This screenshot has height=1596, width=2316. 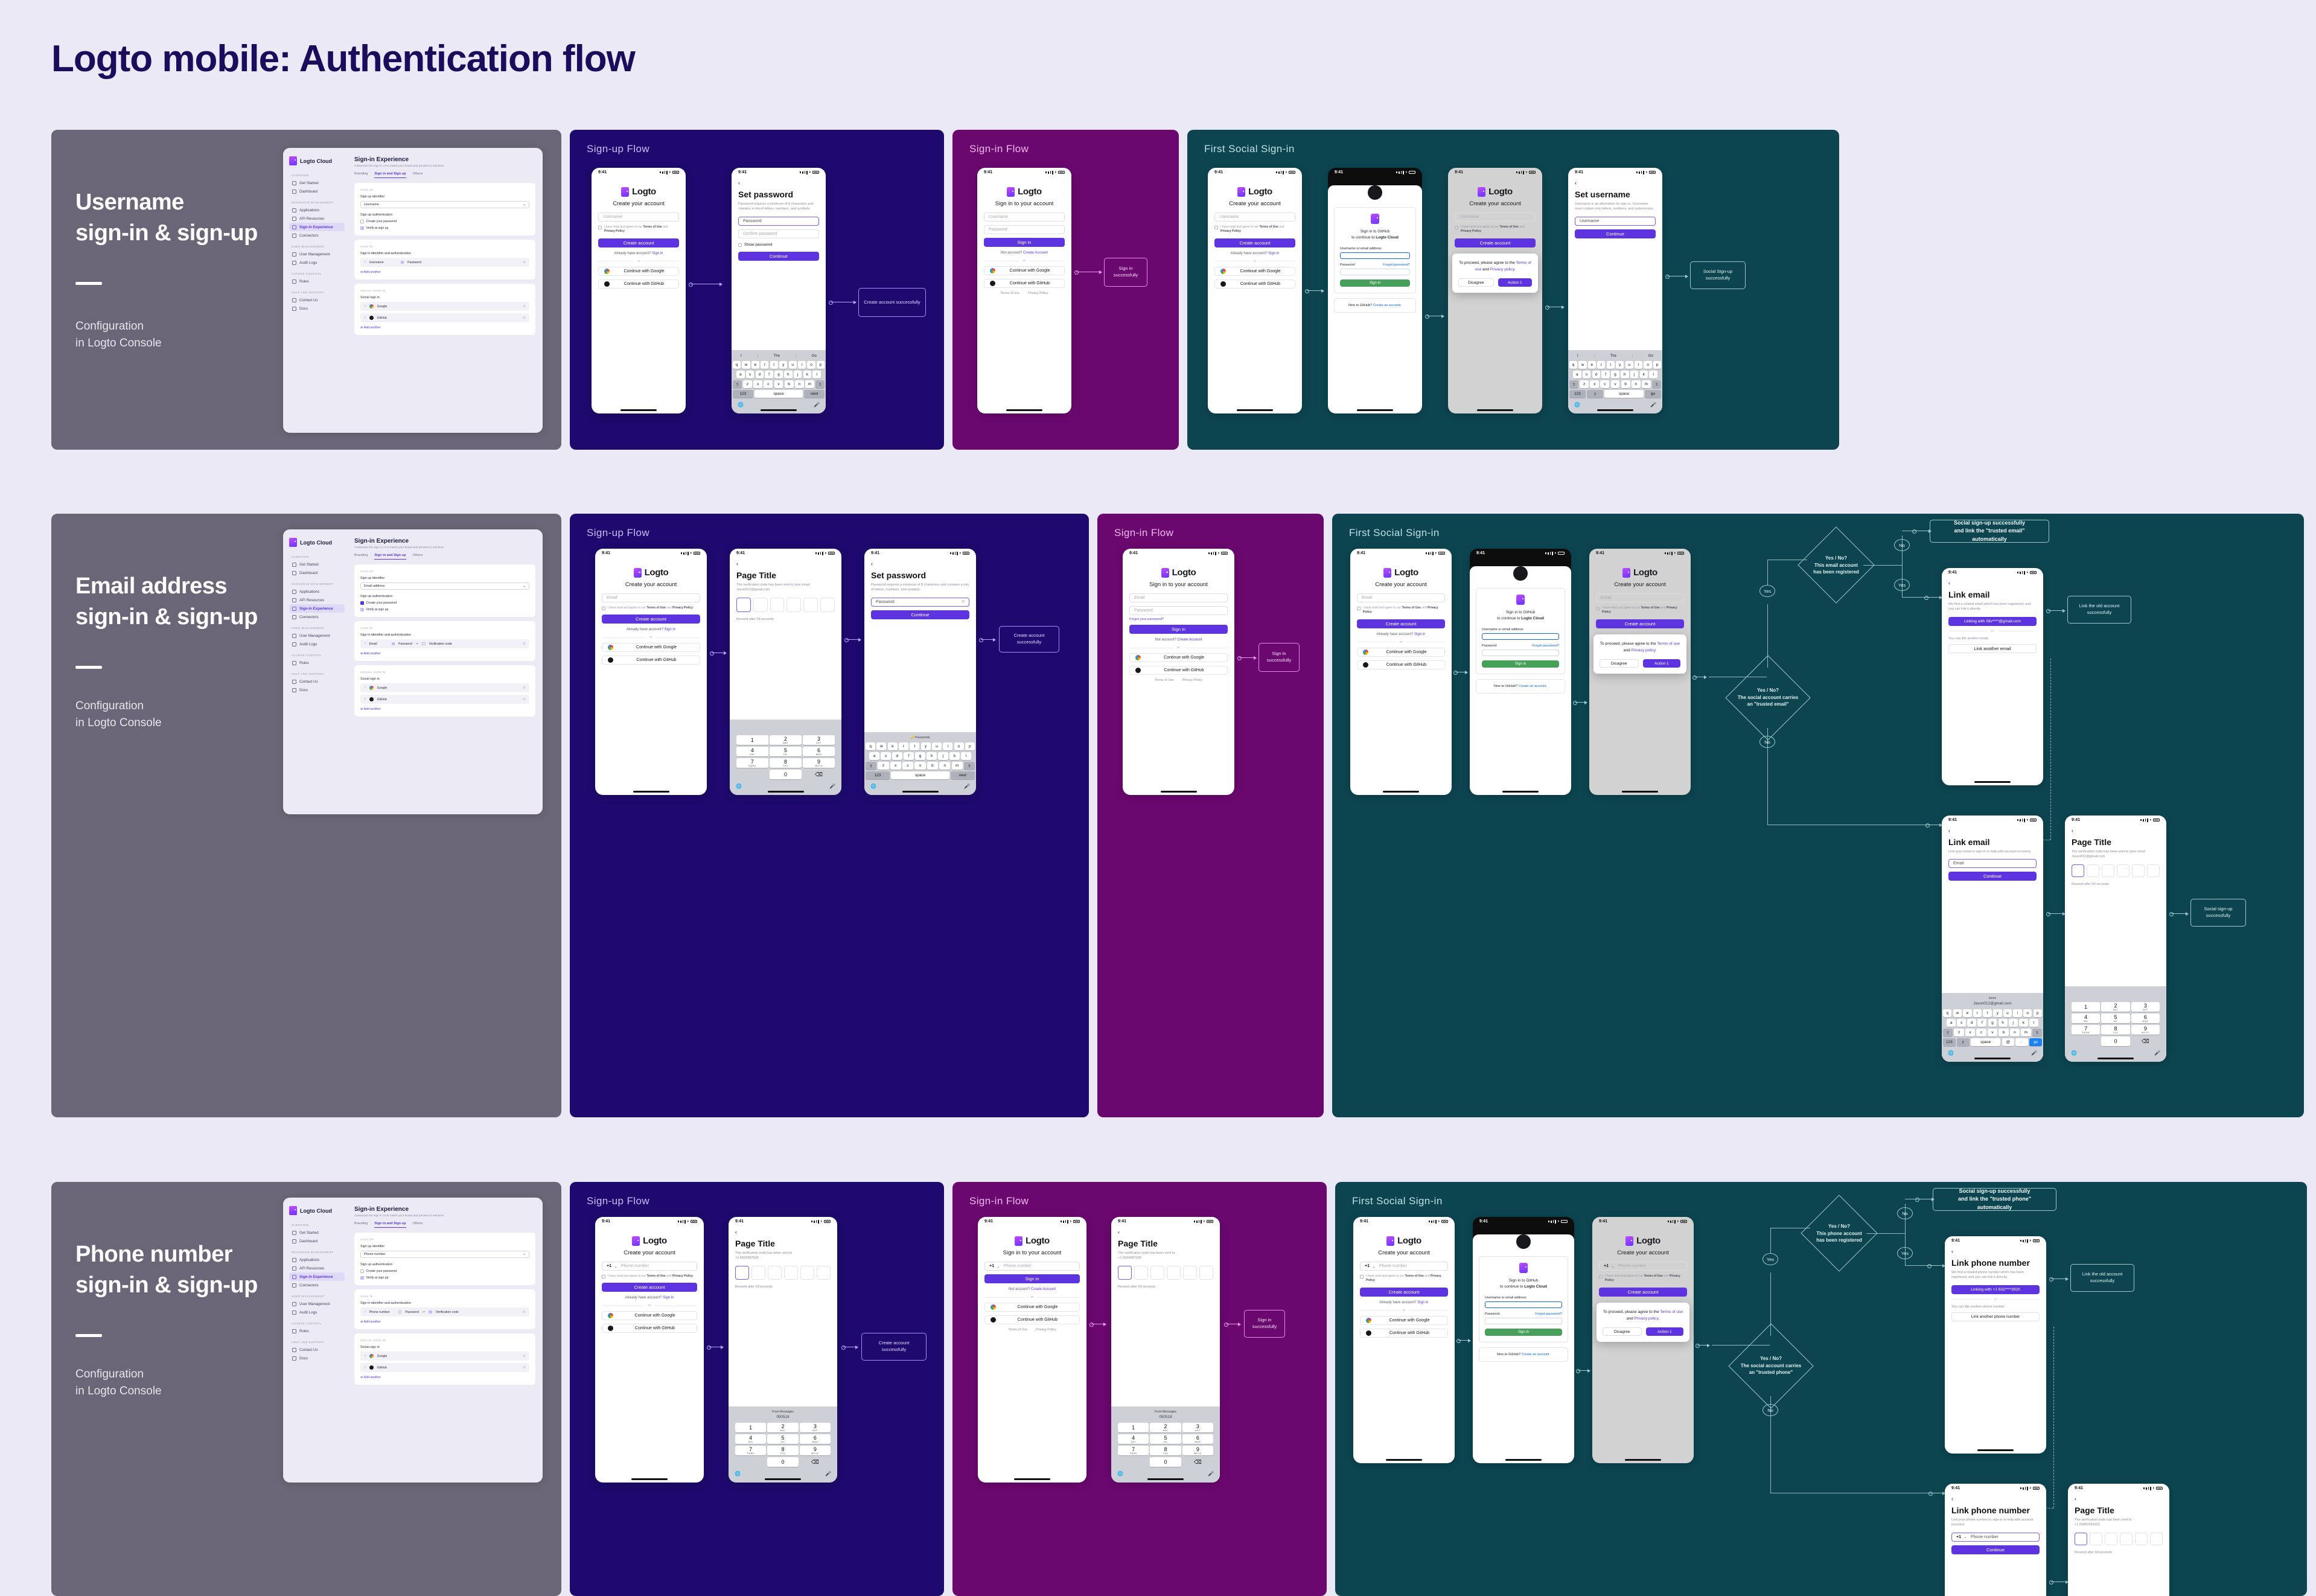 I want to click on eye-off-icon: ⦸, so click(x=963, y=602).